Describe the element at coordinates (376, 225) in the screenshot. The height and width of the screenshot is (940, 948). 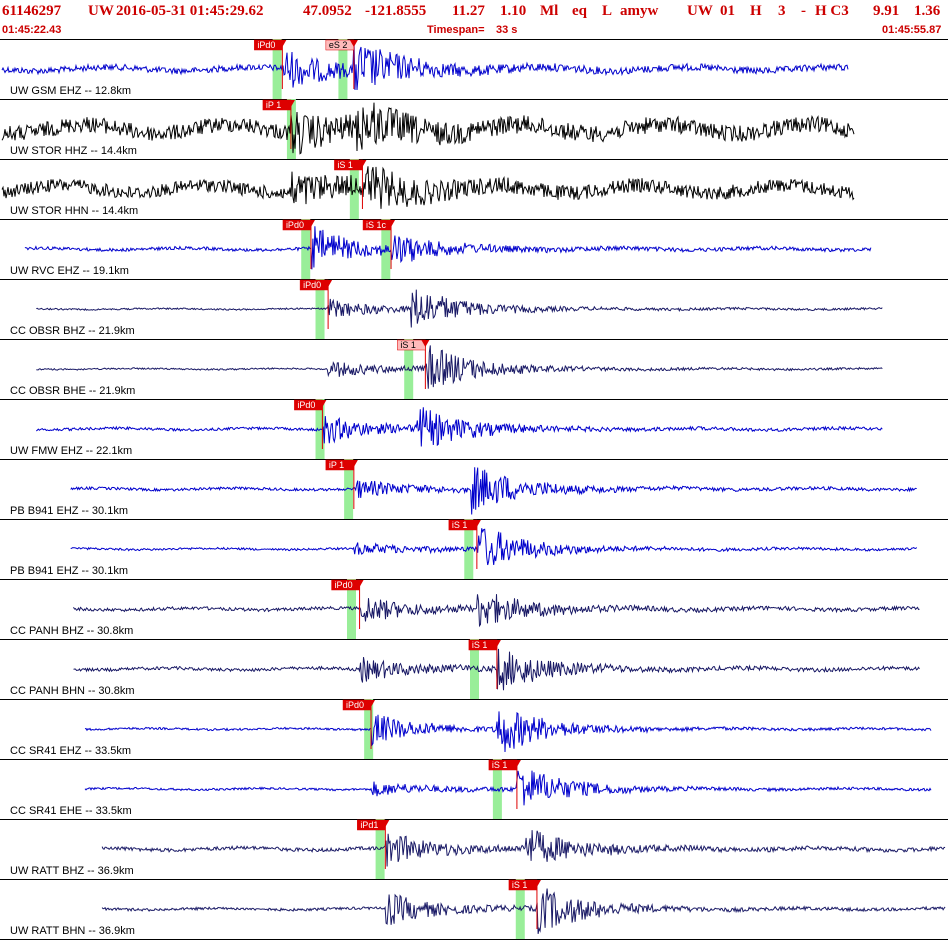
I see `pick-label: iS 1c` at that location.